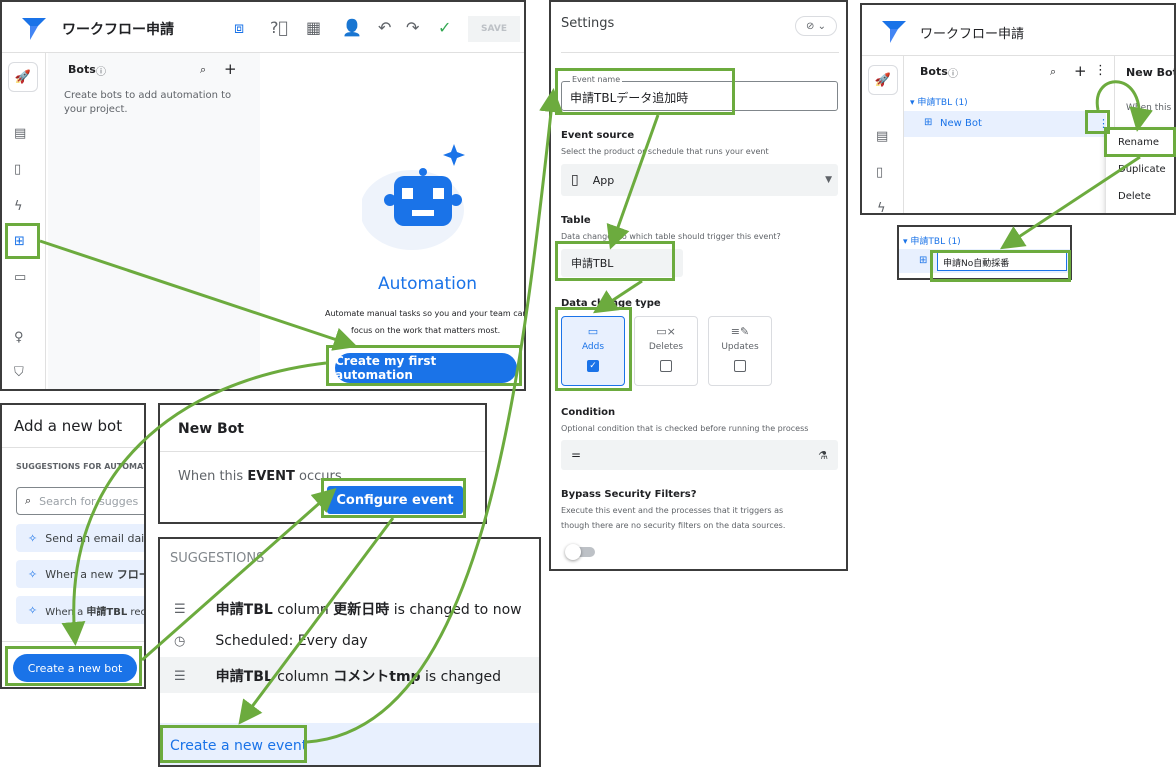 The image size is (1176, 767). What do you see at coordinates (576, 220) in the screenshot?
I see `table-label: Table` at bounding box center [576, 220].